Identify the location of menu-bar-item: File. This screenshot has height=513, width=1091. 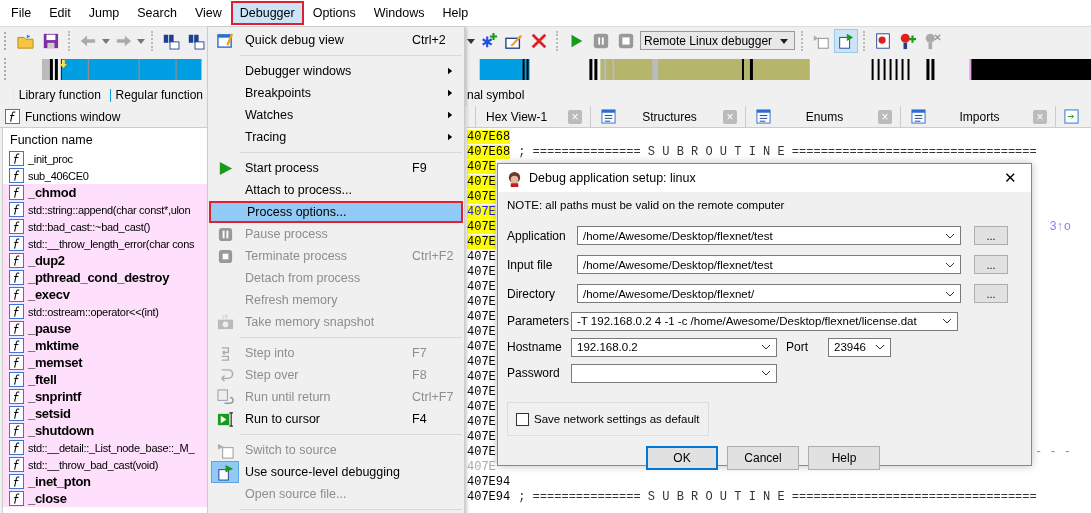
(21, 13).